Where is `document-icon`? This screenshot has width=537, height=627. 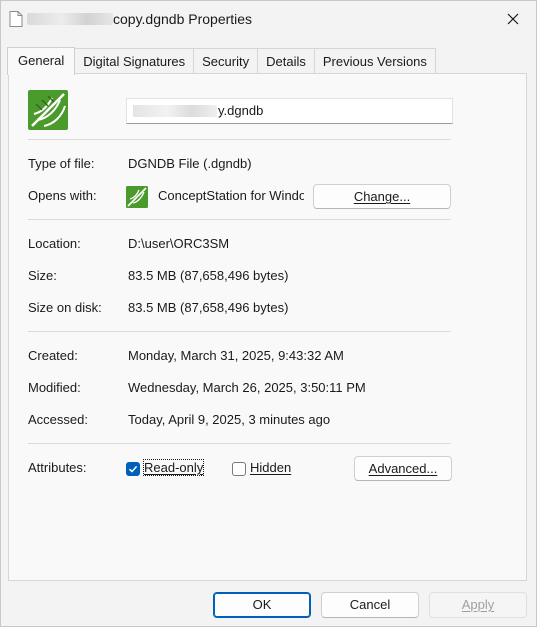 document-icon is located at coordinates (16, 19).